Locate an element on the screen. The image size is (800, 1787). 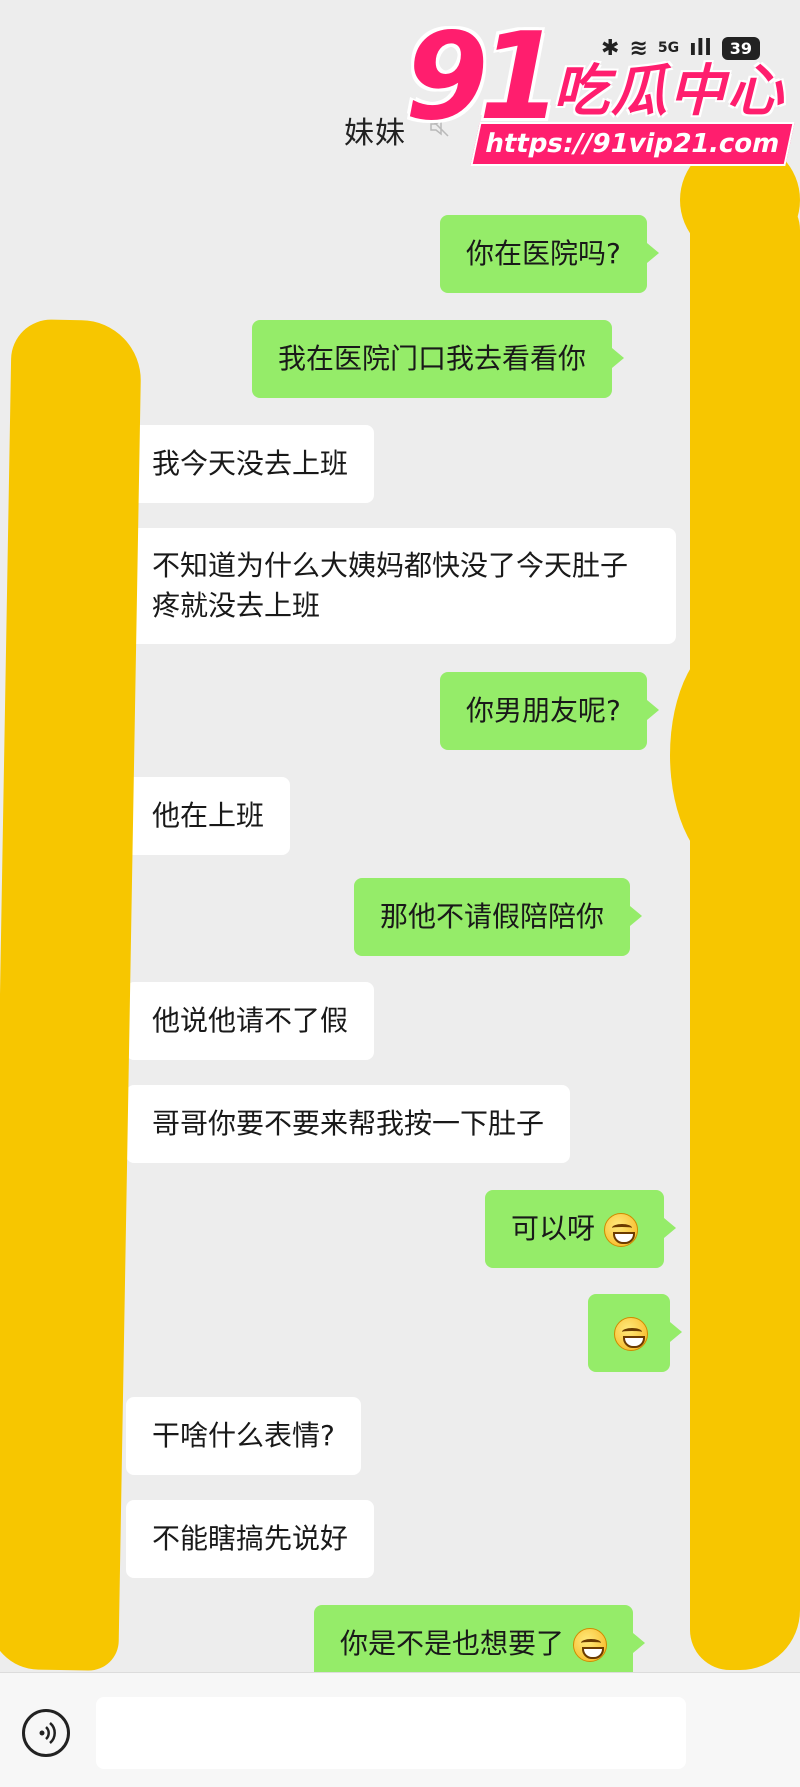
message-bubble-incoming: 不知道为什么大姨妈都快没了今天肚子疼就没去上班 is located at coordinates (401, 586).